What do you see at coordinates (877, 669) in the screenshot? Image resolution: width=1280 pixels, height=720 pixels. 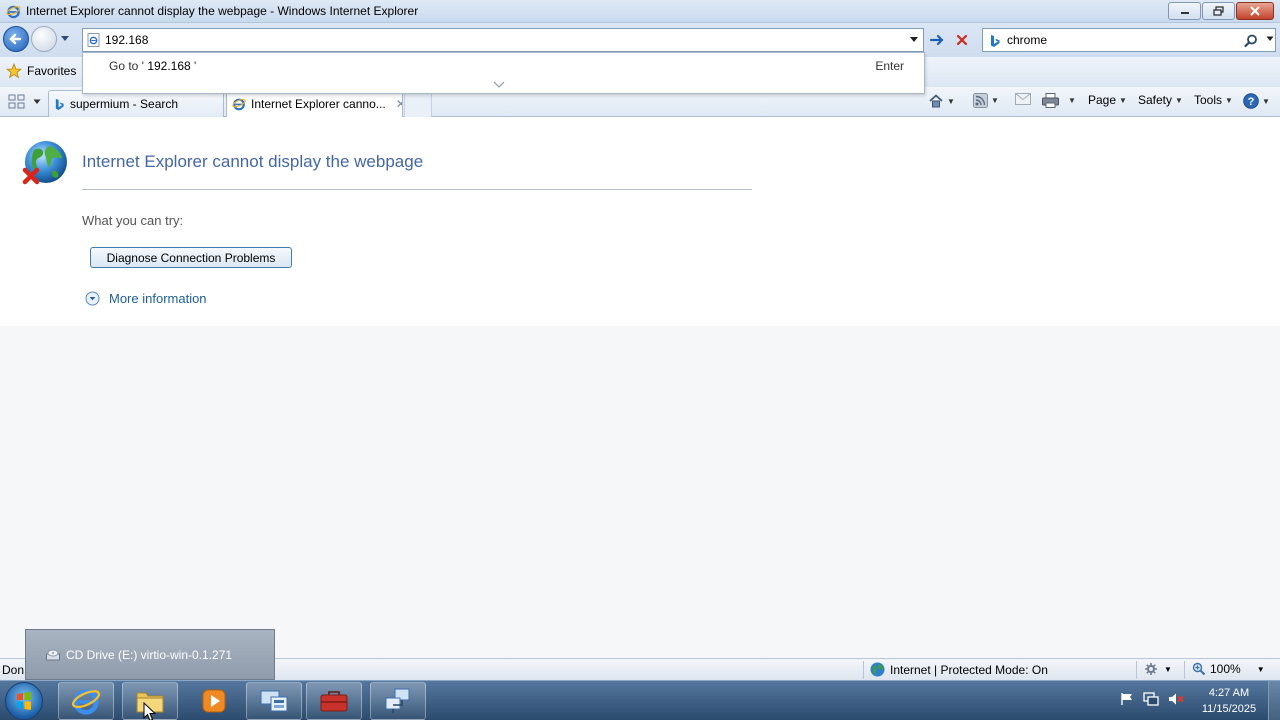 I see `internet-globe-icon` at bounding box center [877, 669].